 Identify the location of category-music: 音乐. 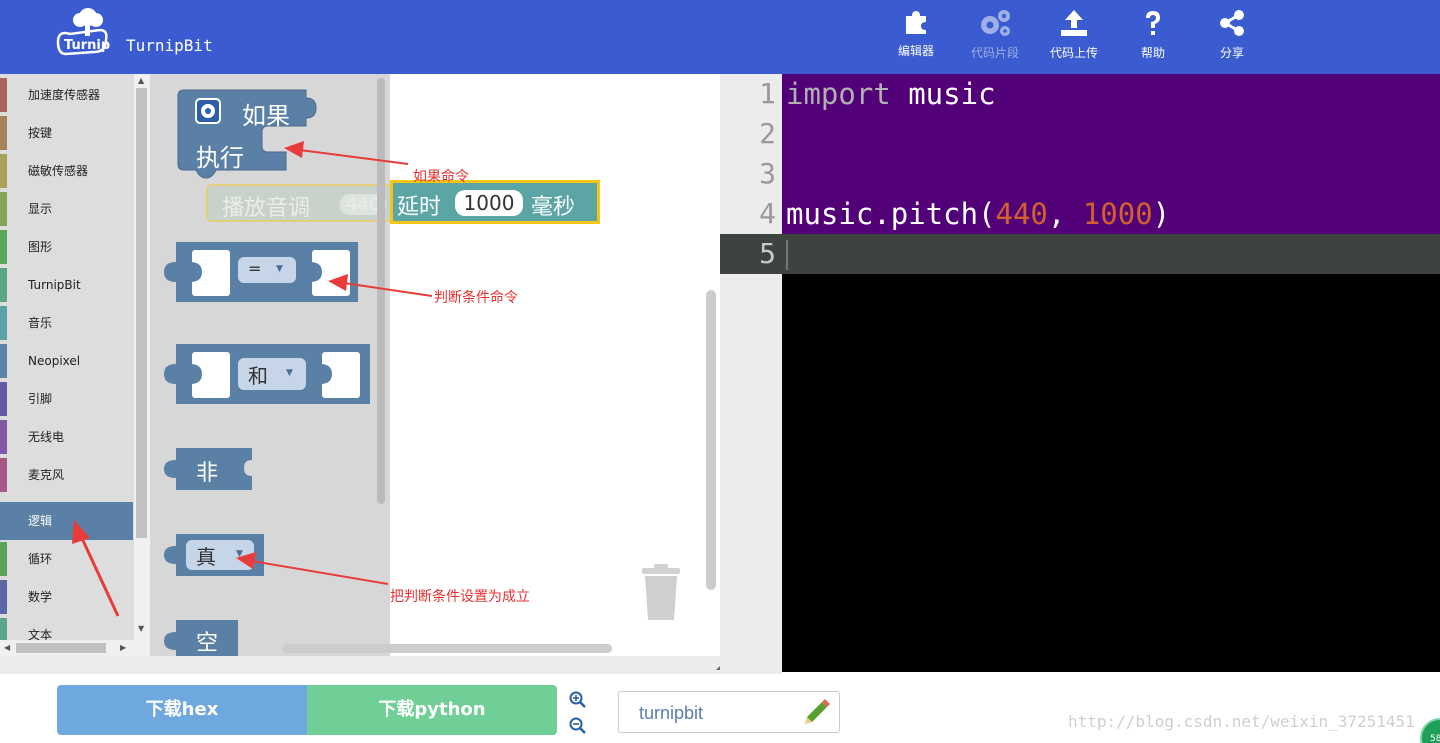
(66, 323).